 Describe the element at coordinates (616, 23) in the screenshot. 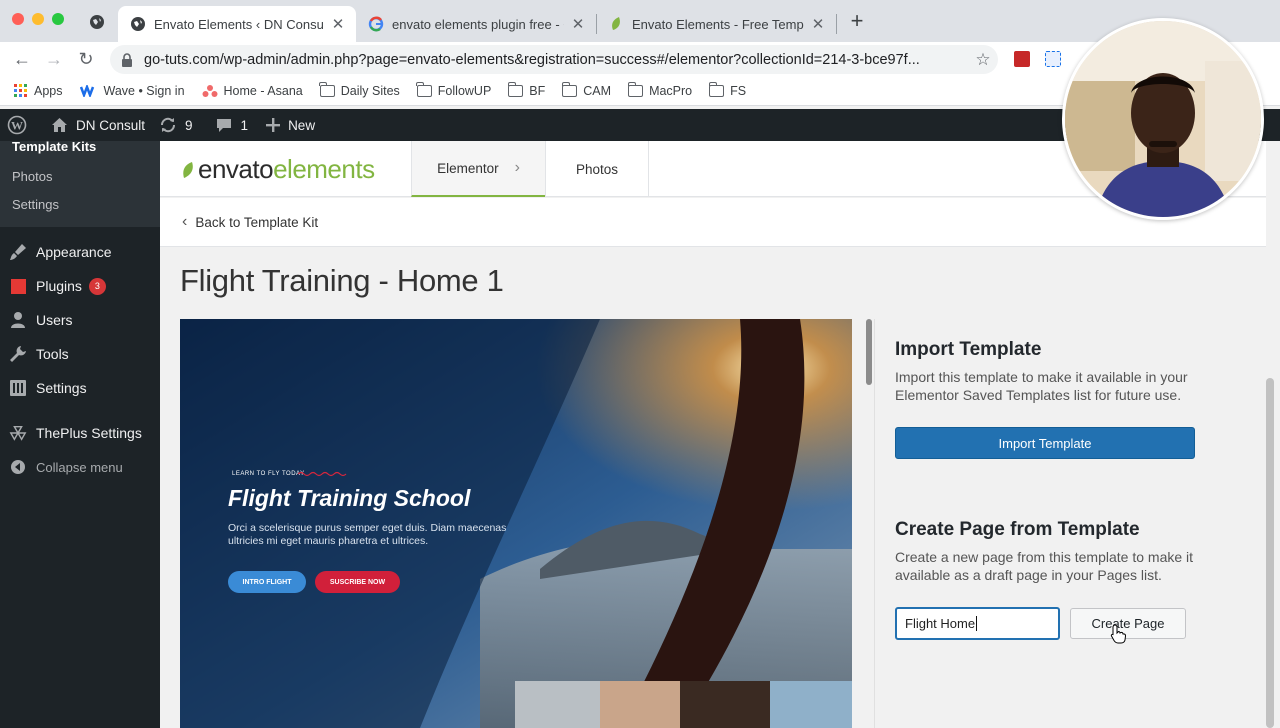

I see `envato-leaf-icon` at that location.